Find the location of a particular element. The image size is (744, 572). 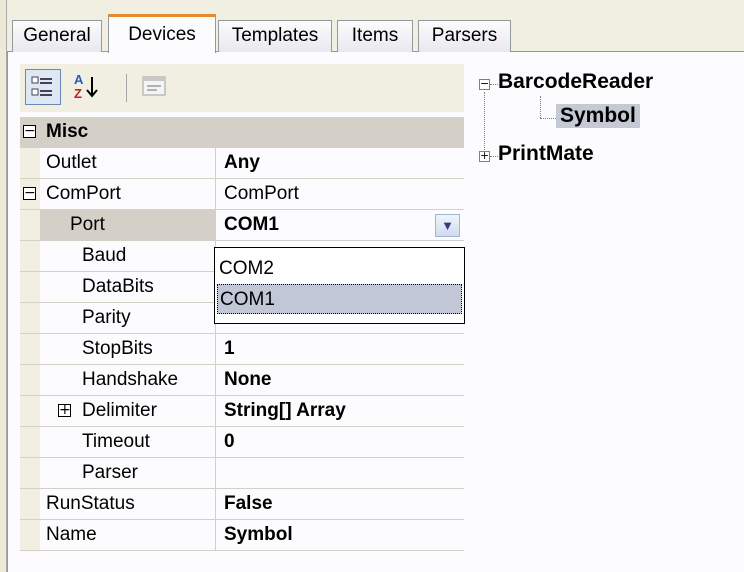

tab-templates: Templates is located at coordinates (275, 36).